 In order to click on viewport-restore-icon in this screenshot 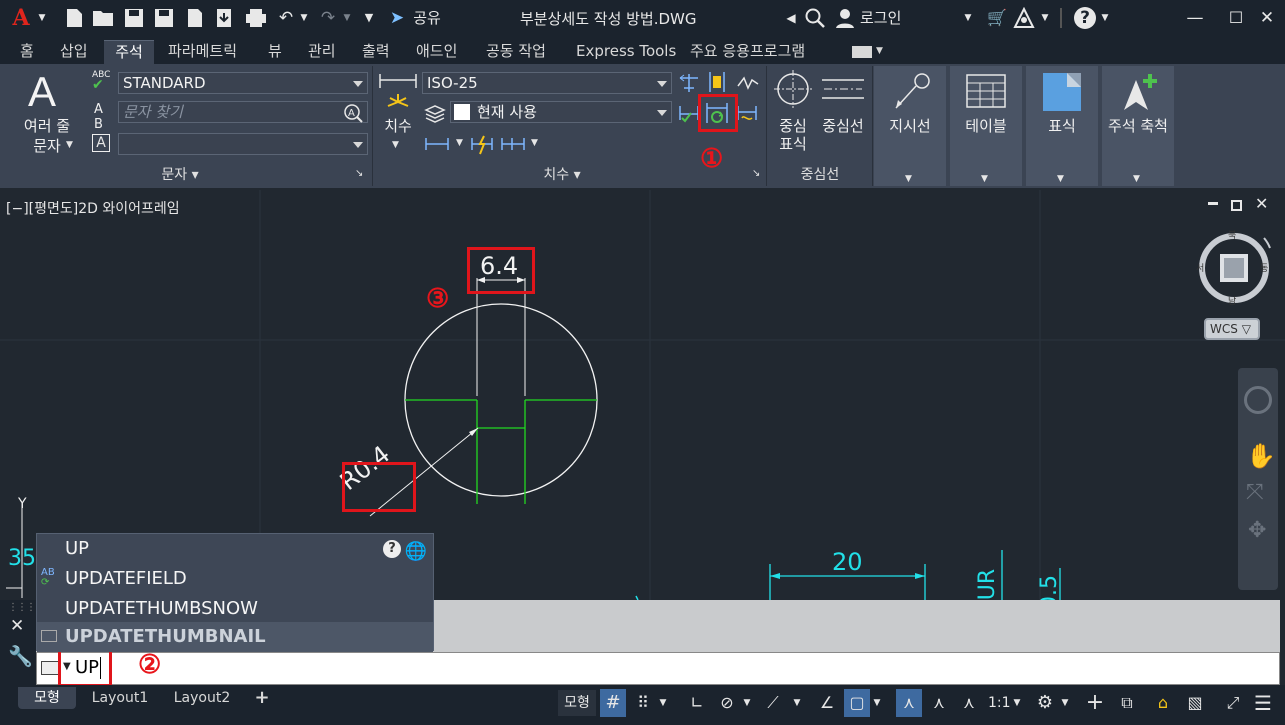, I will do `click(1236, 205)`.